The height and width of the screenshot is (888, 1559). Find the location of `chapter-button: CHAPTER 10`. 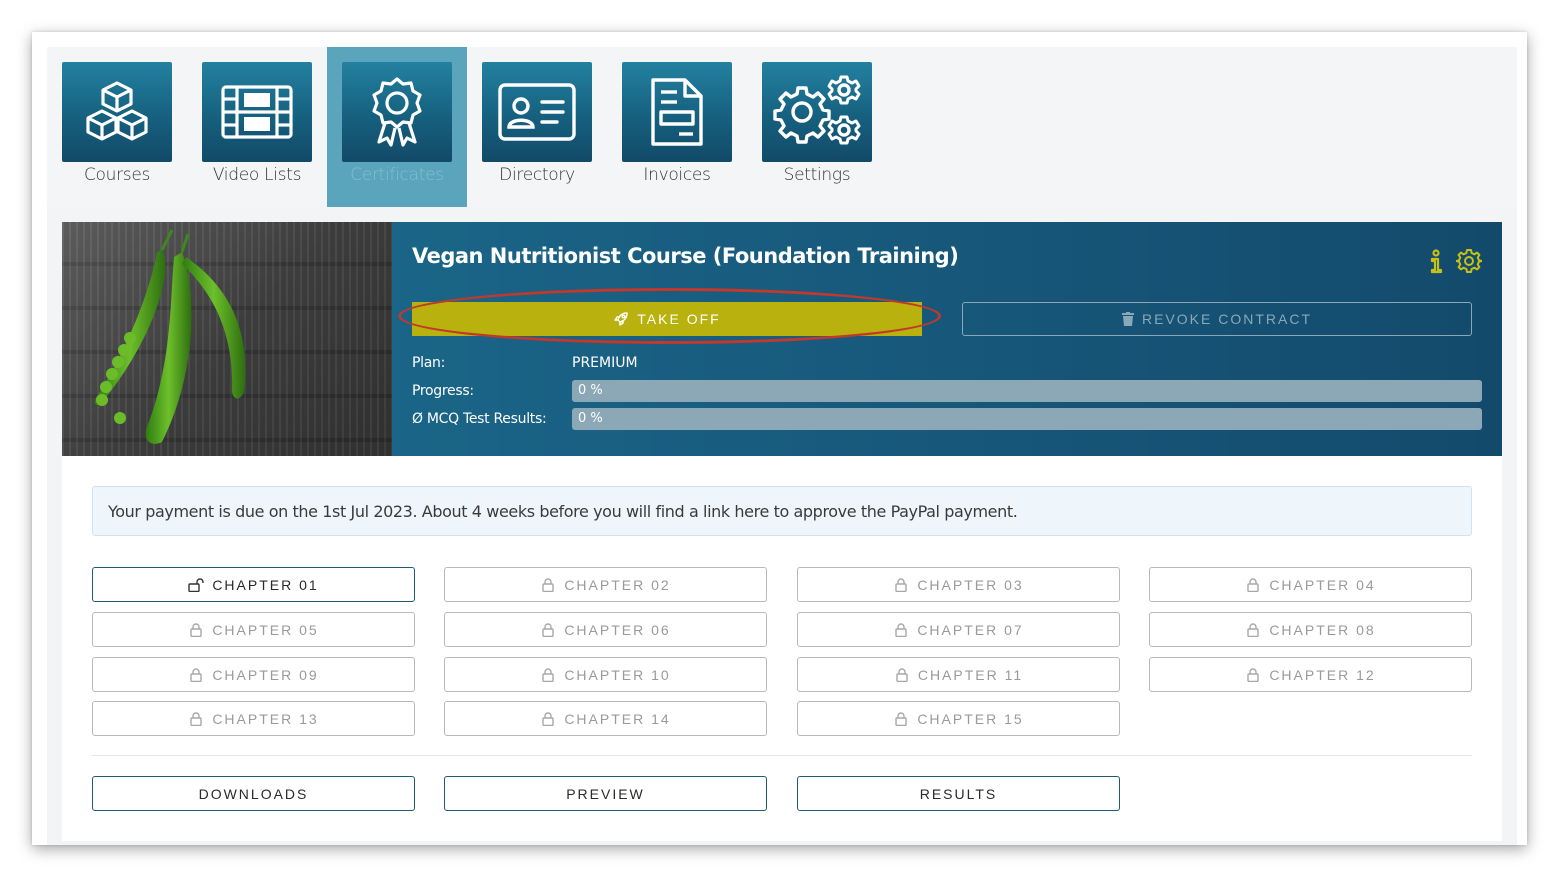

chapter-button: CHAPTER 10 is located at coordinates (605, 674).